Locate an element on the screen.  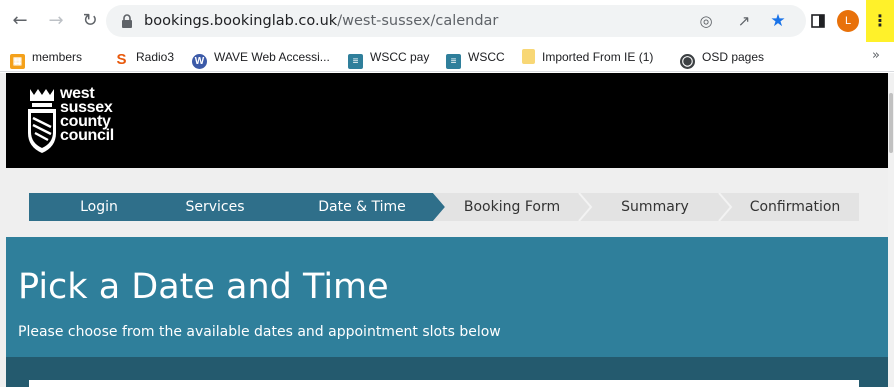
council-logo-text: west sussex county council is located at coordinates (87, 115).